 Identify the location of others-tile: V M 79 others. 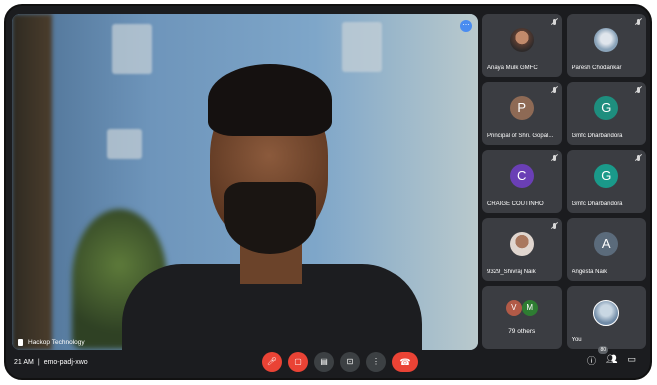
(522, 317).